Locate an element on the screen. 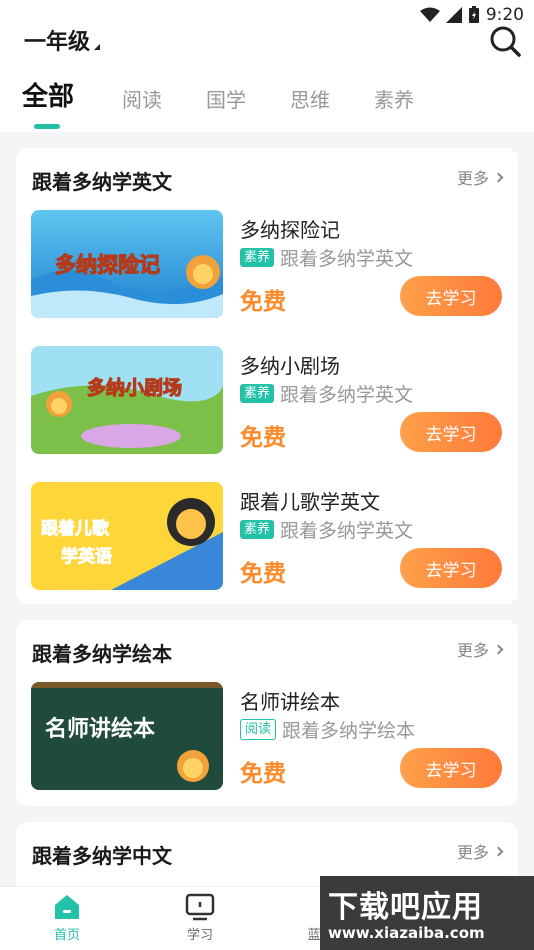  nav-home: 首页 is located at coordinates (67, 918).